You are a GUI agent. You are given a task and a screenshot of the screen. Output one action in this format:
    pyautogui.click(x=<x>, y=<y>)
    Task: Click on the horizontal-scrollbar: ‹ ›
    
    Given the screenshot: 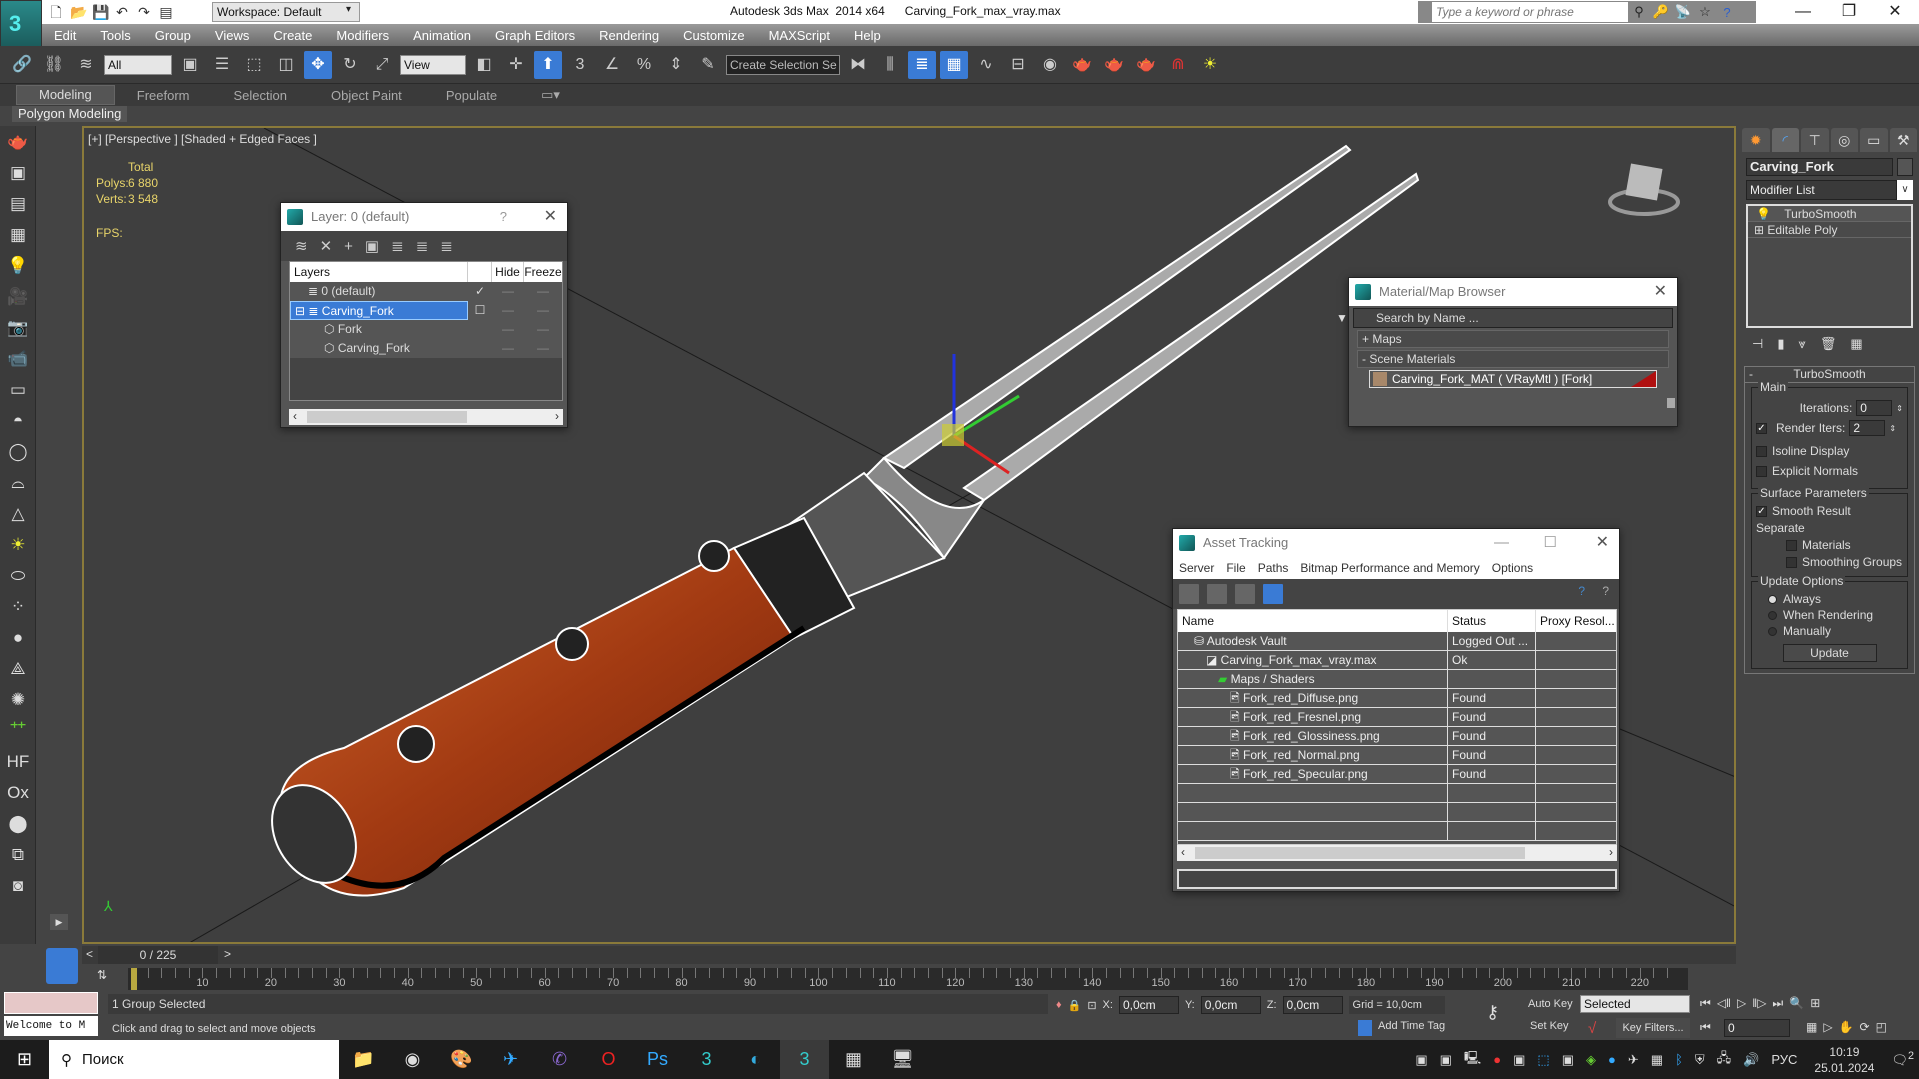 What is the action you would take?
    pyautogui.click(x=1397, y=853)
    